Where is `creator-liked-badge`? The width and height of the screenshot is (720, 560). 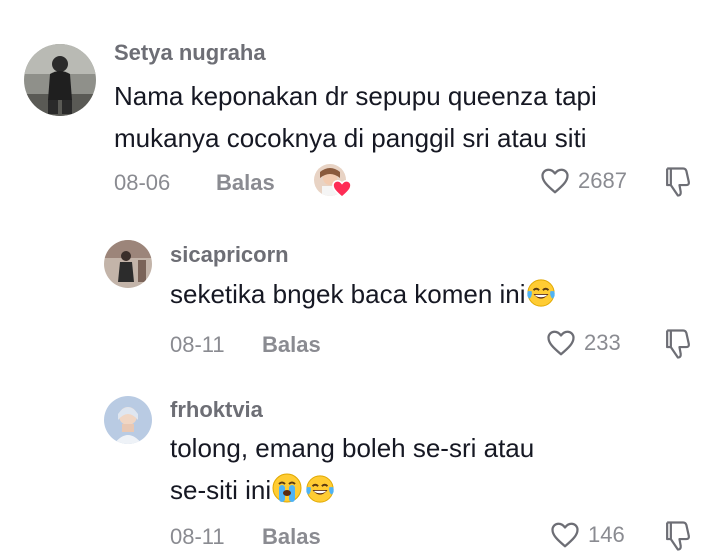 creator-liked-badge is located at coordinates (333, 182).